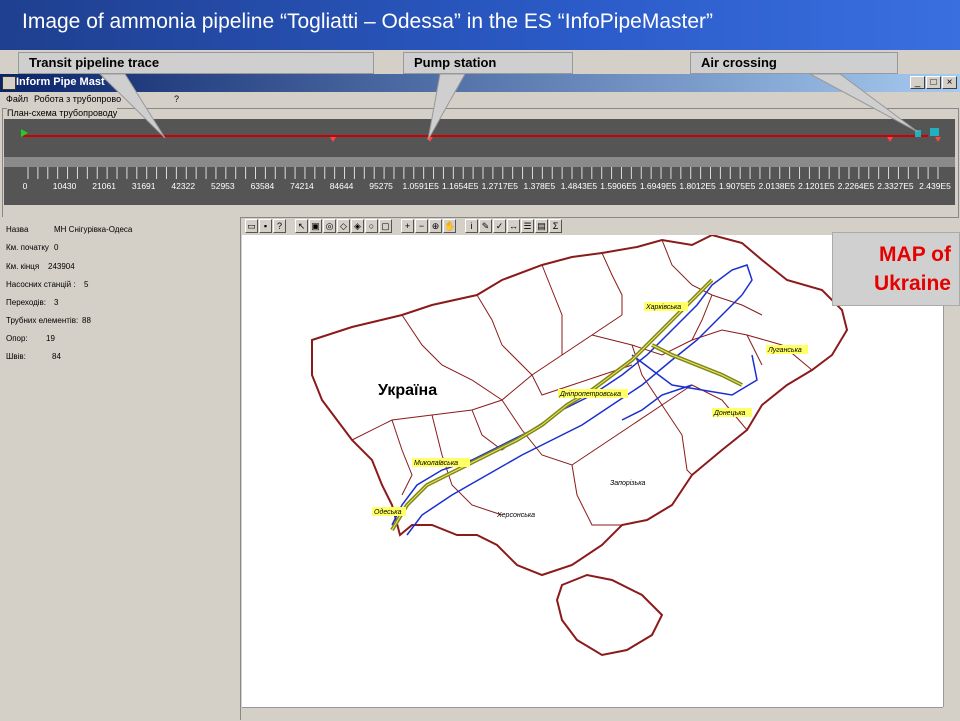 The width and height of the screenshot is (960, 721). Describe the element at coordinates (628, 483) in the screenshot. I see `region-label: Запорізька` at that location.